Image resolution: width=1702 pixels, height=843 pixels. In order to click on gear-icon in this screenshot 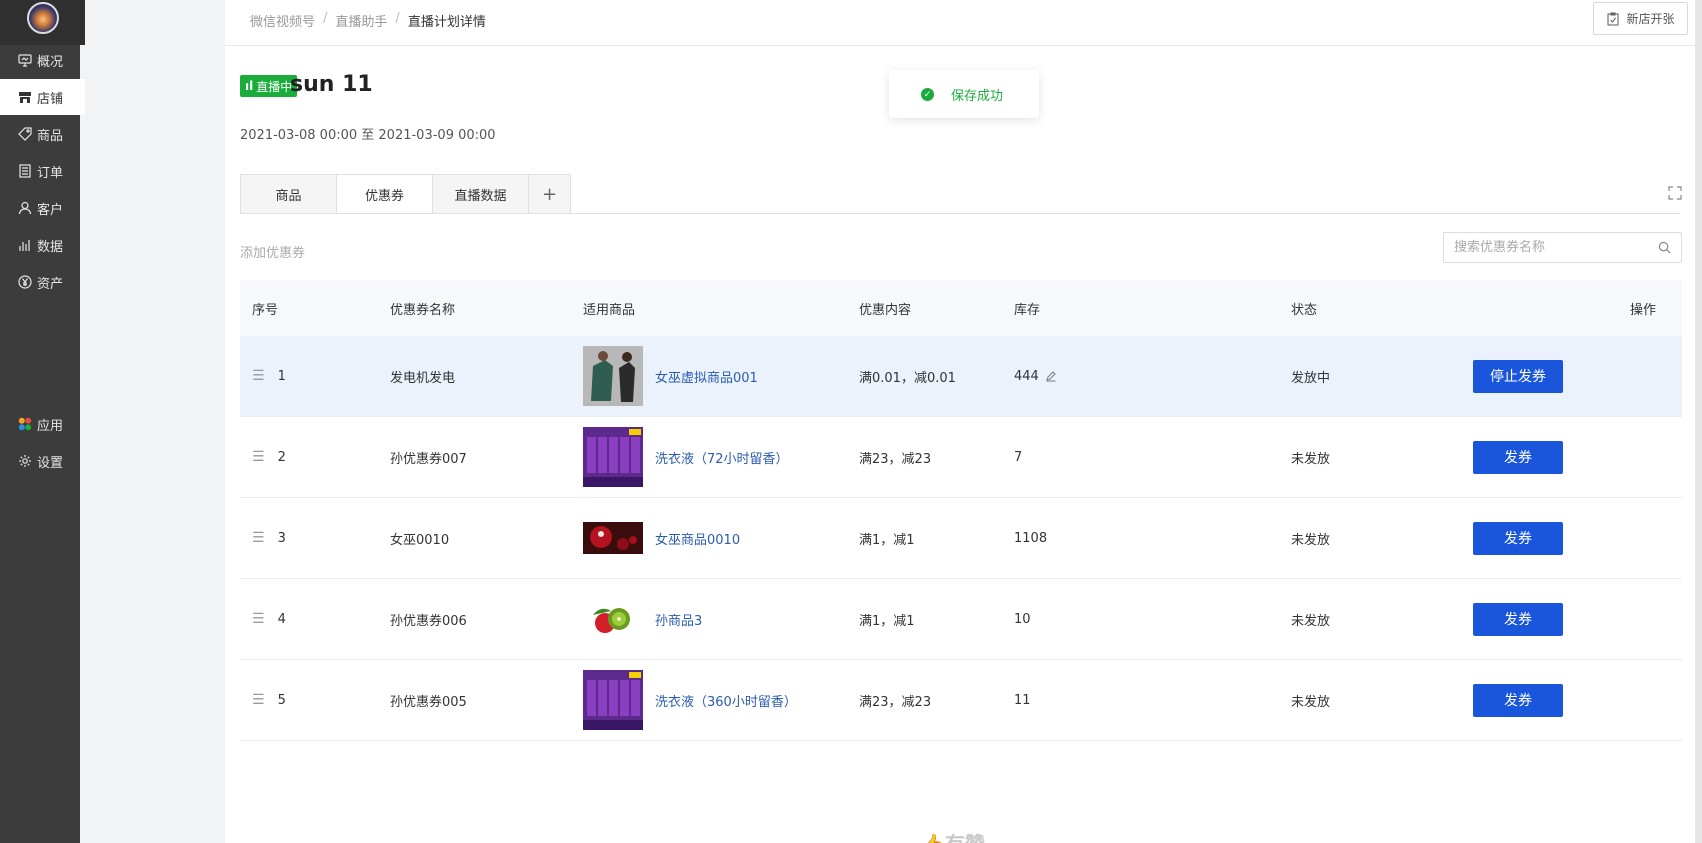, I will do `click(25, 461)`.